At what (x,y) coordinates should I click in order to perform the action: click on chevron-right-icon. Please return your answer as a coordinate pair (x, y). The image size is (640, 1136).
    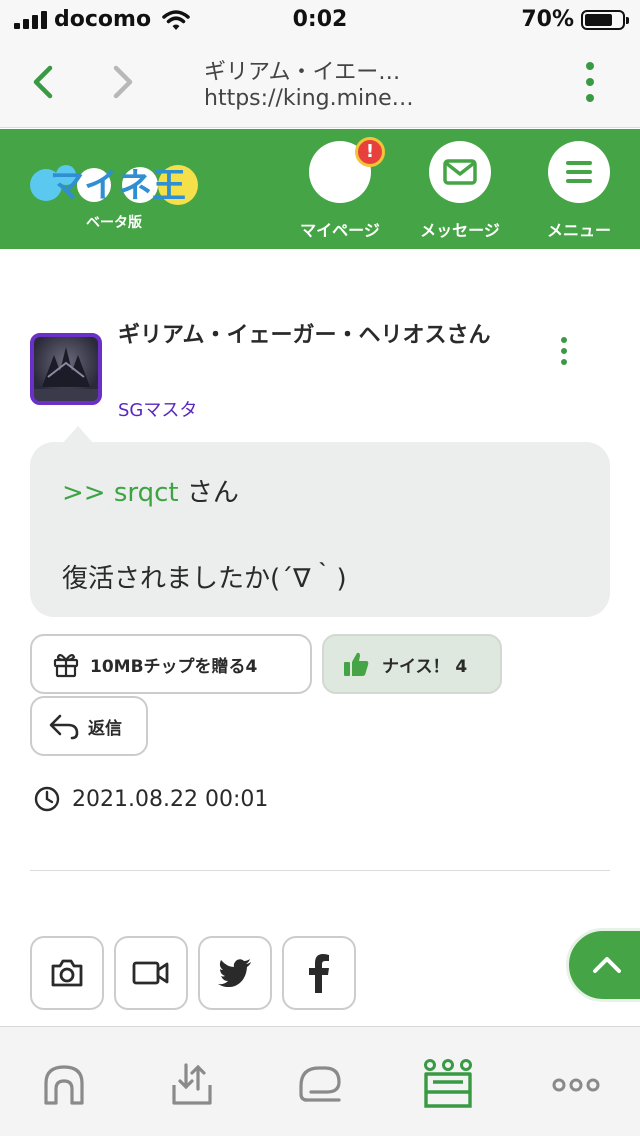
    Looking at the image, I should click on (123, 82).